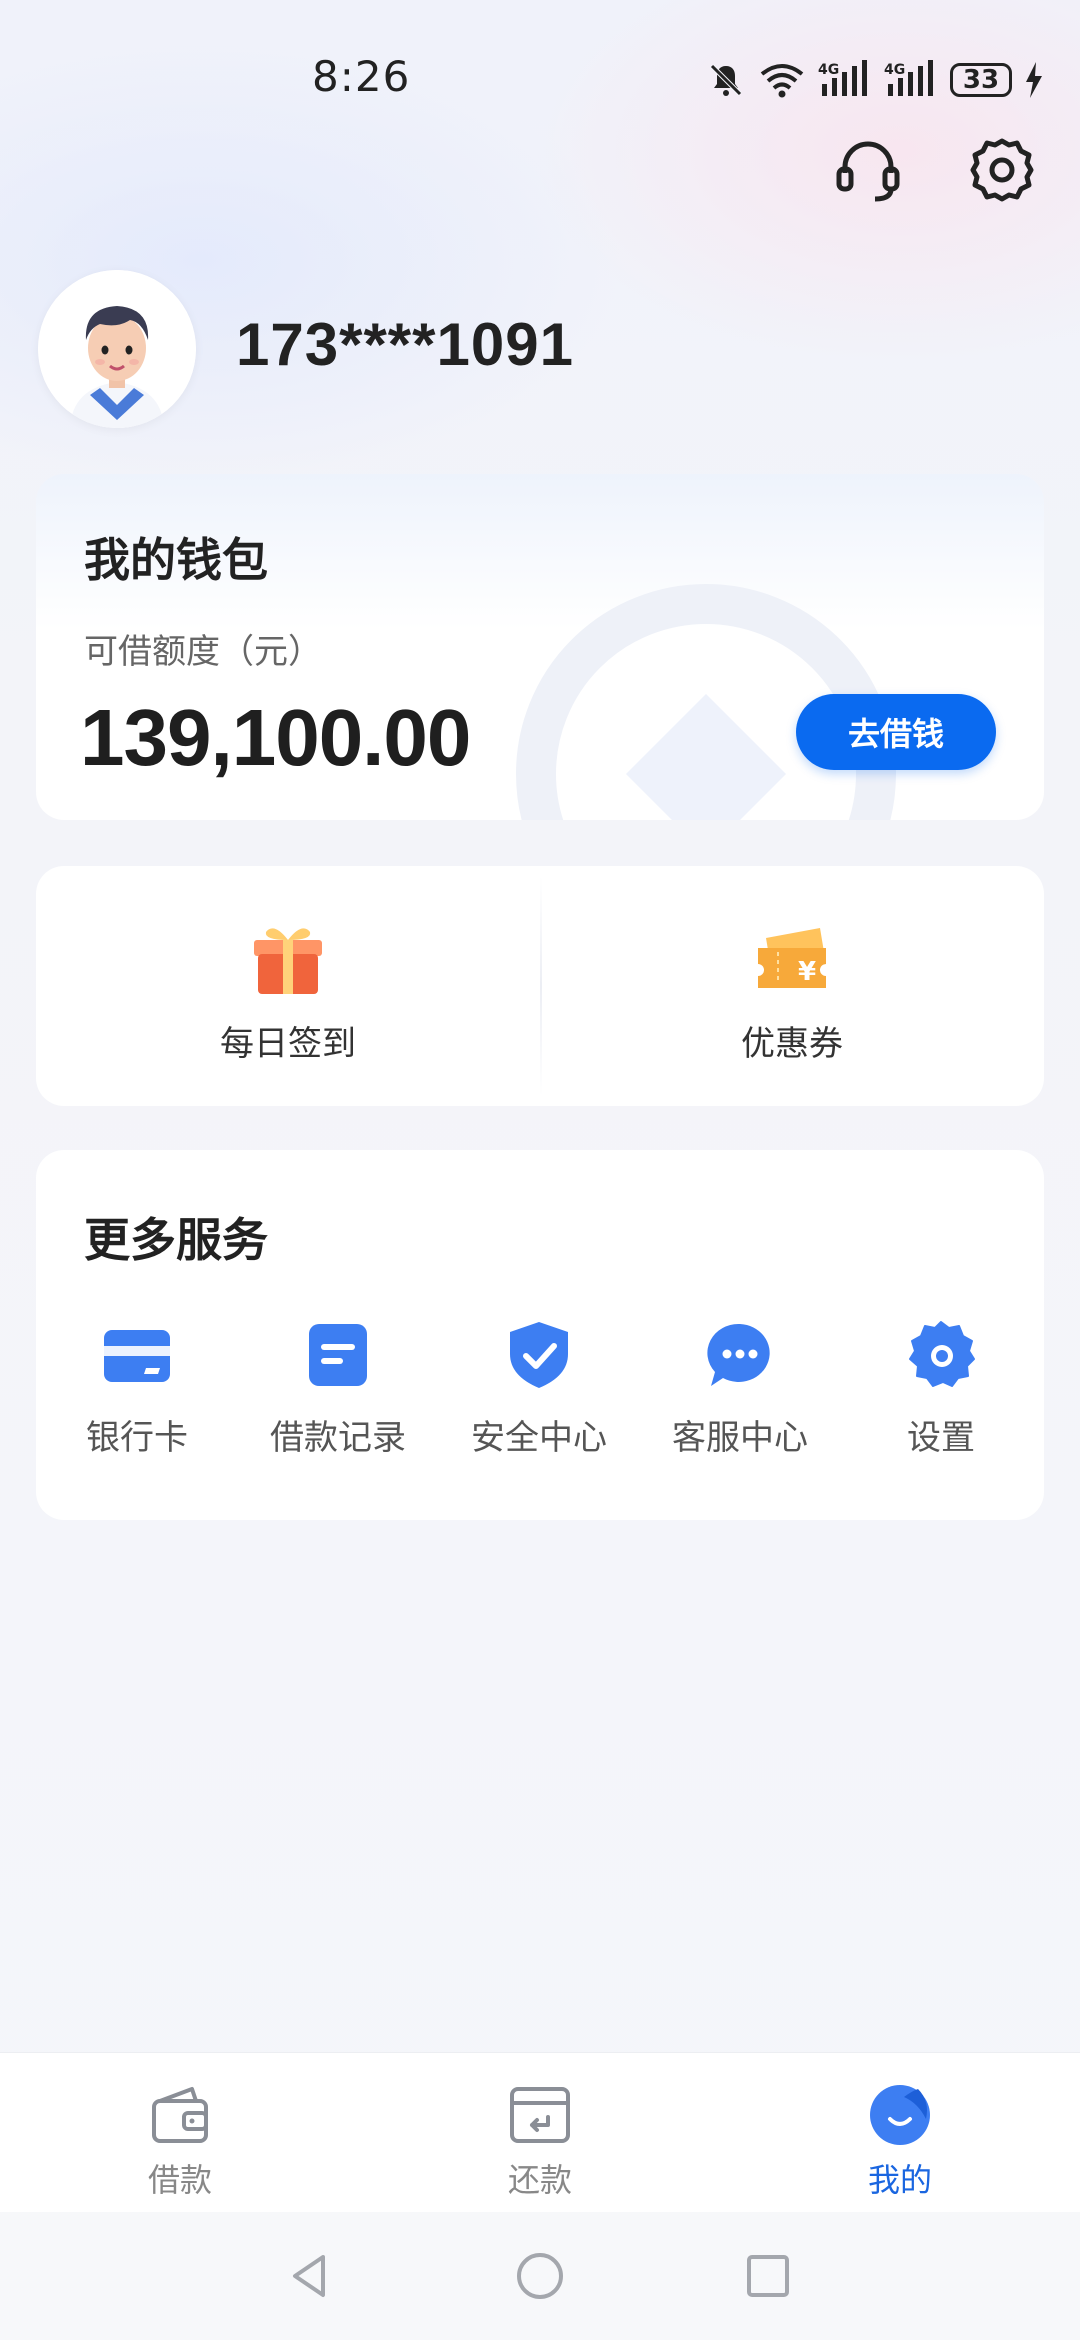 Image resolution: width=1080 pixels, height=2340 pixels. What do you see at coordinates (539, 2180) in the screenshot?
I see `tab-label: 还款` at bounding box center [539, 2180].